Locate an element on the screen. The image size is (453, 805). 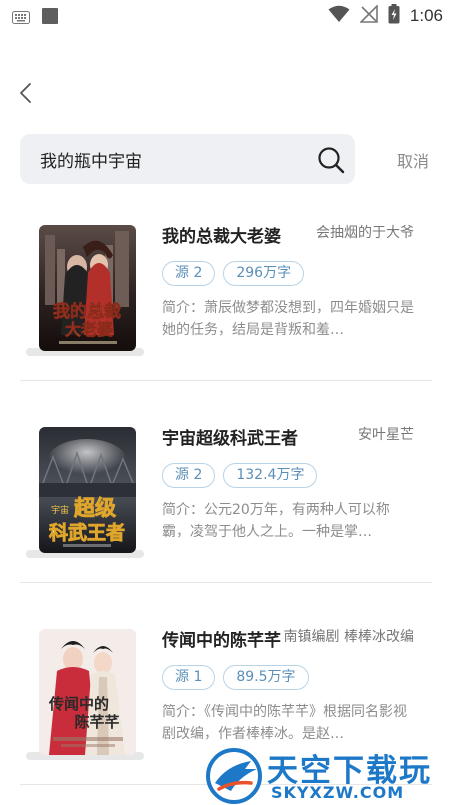
book-tags: 源 2 132.4万字 is located at coordinates (240, 475).